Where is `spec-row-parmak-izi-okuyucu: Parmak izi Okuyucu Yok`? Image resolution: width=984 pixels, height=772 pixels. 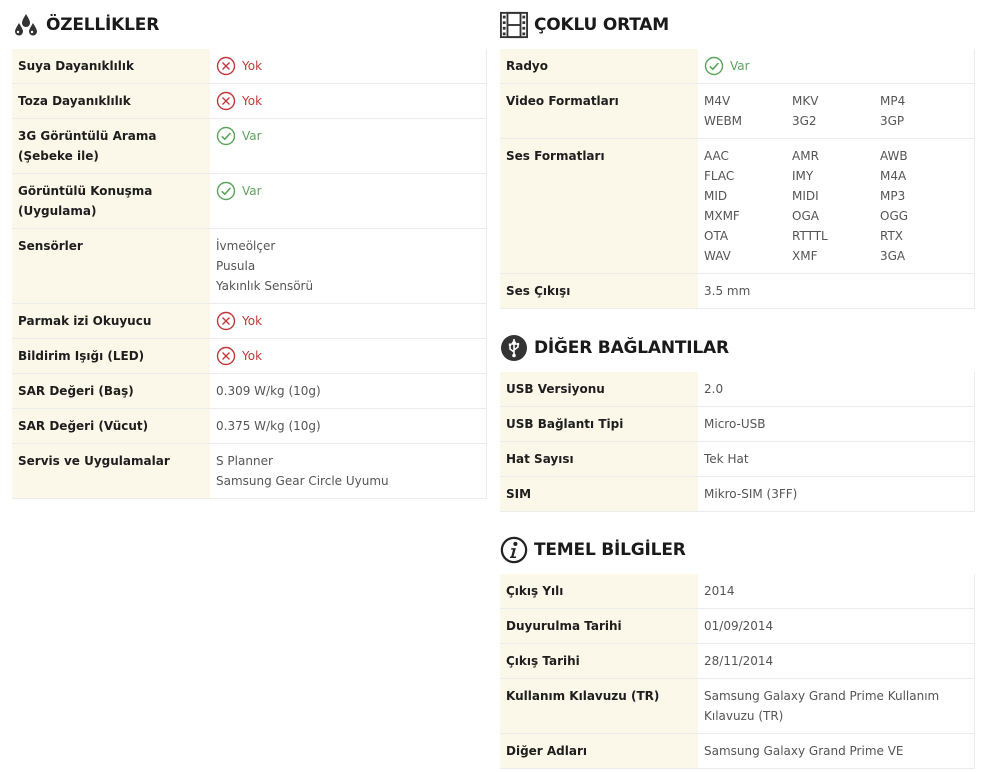
spec-row-parmak-izi-okuyucu: Parmak izi Okuyucu Yok is located at coordinates (249, 321).